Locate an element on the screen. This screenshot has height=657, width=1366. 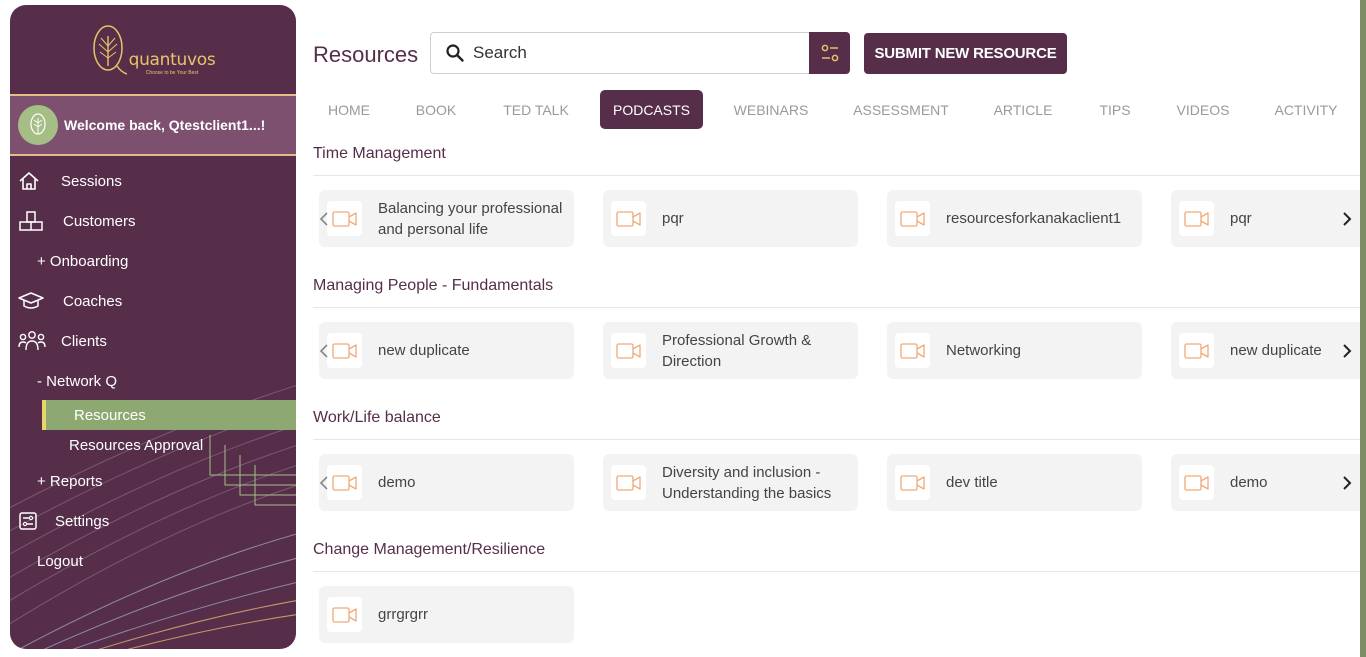
sidebar-item-label: + Onboarding is located at coordinates (83, 261).